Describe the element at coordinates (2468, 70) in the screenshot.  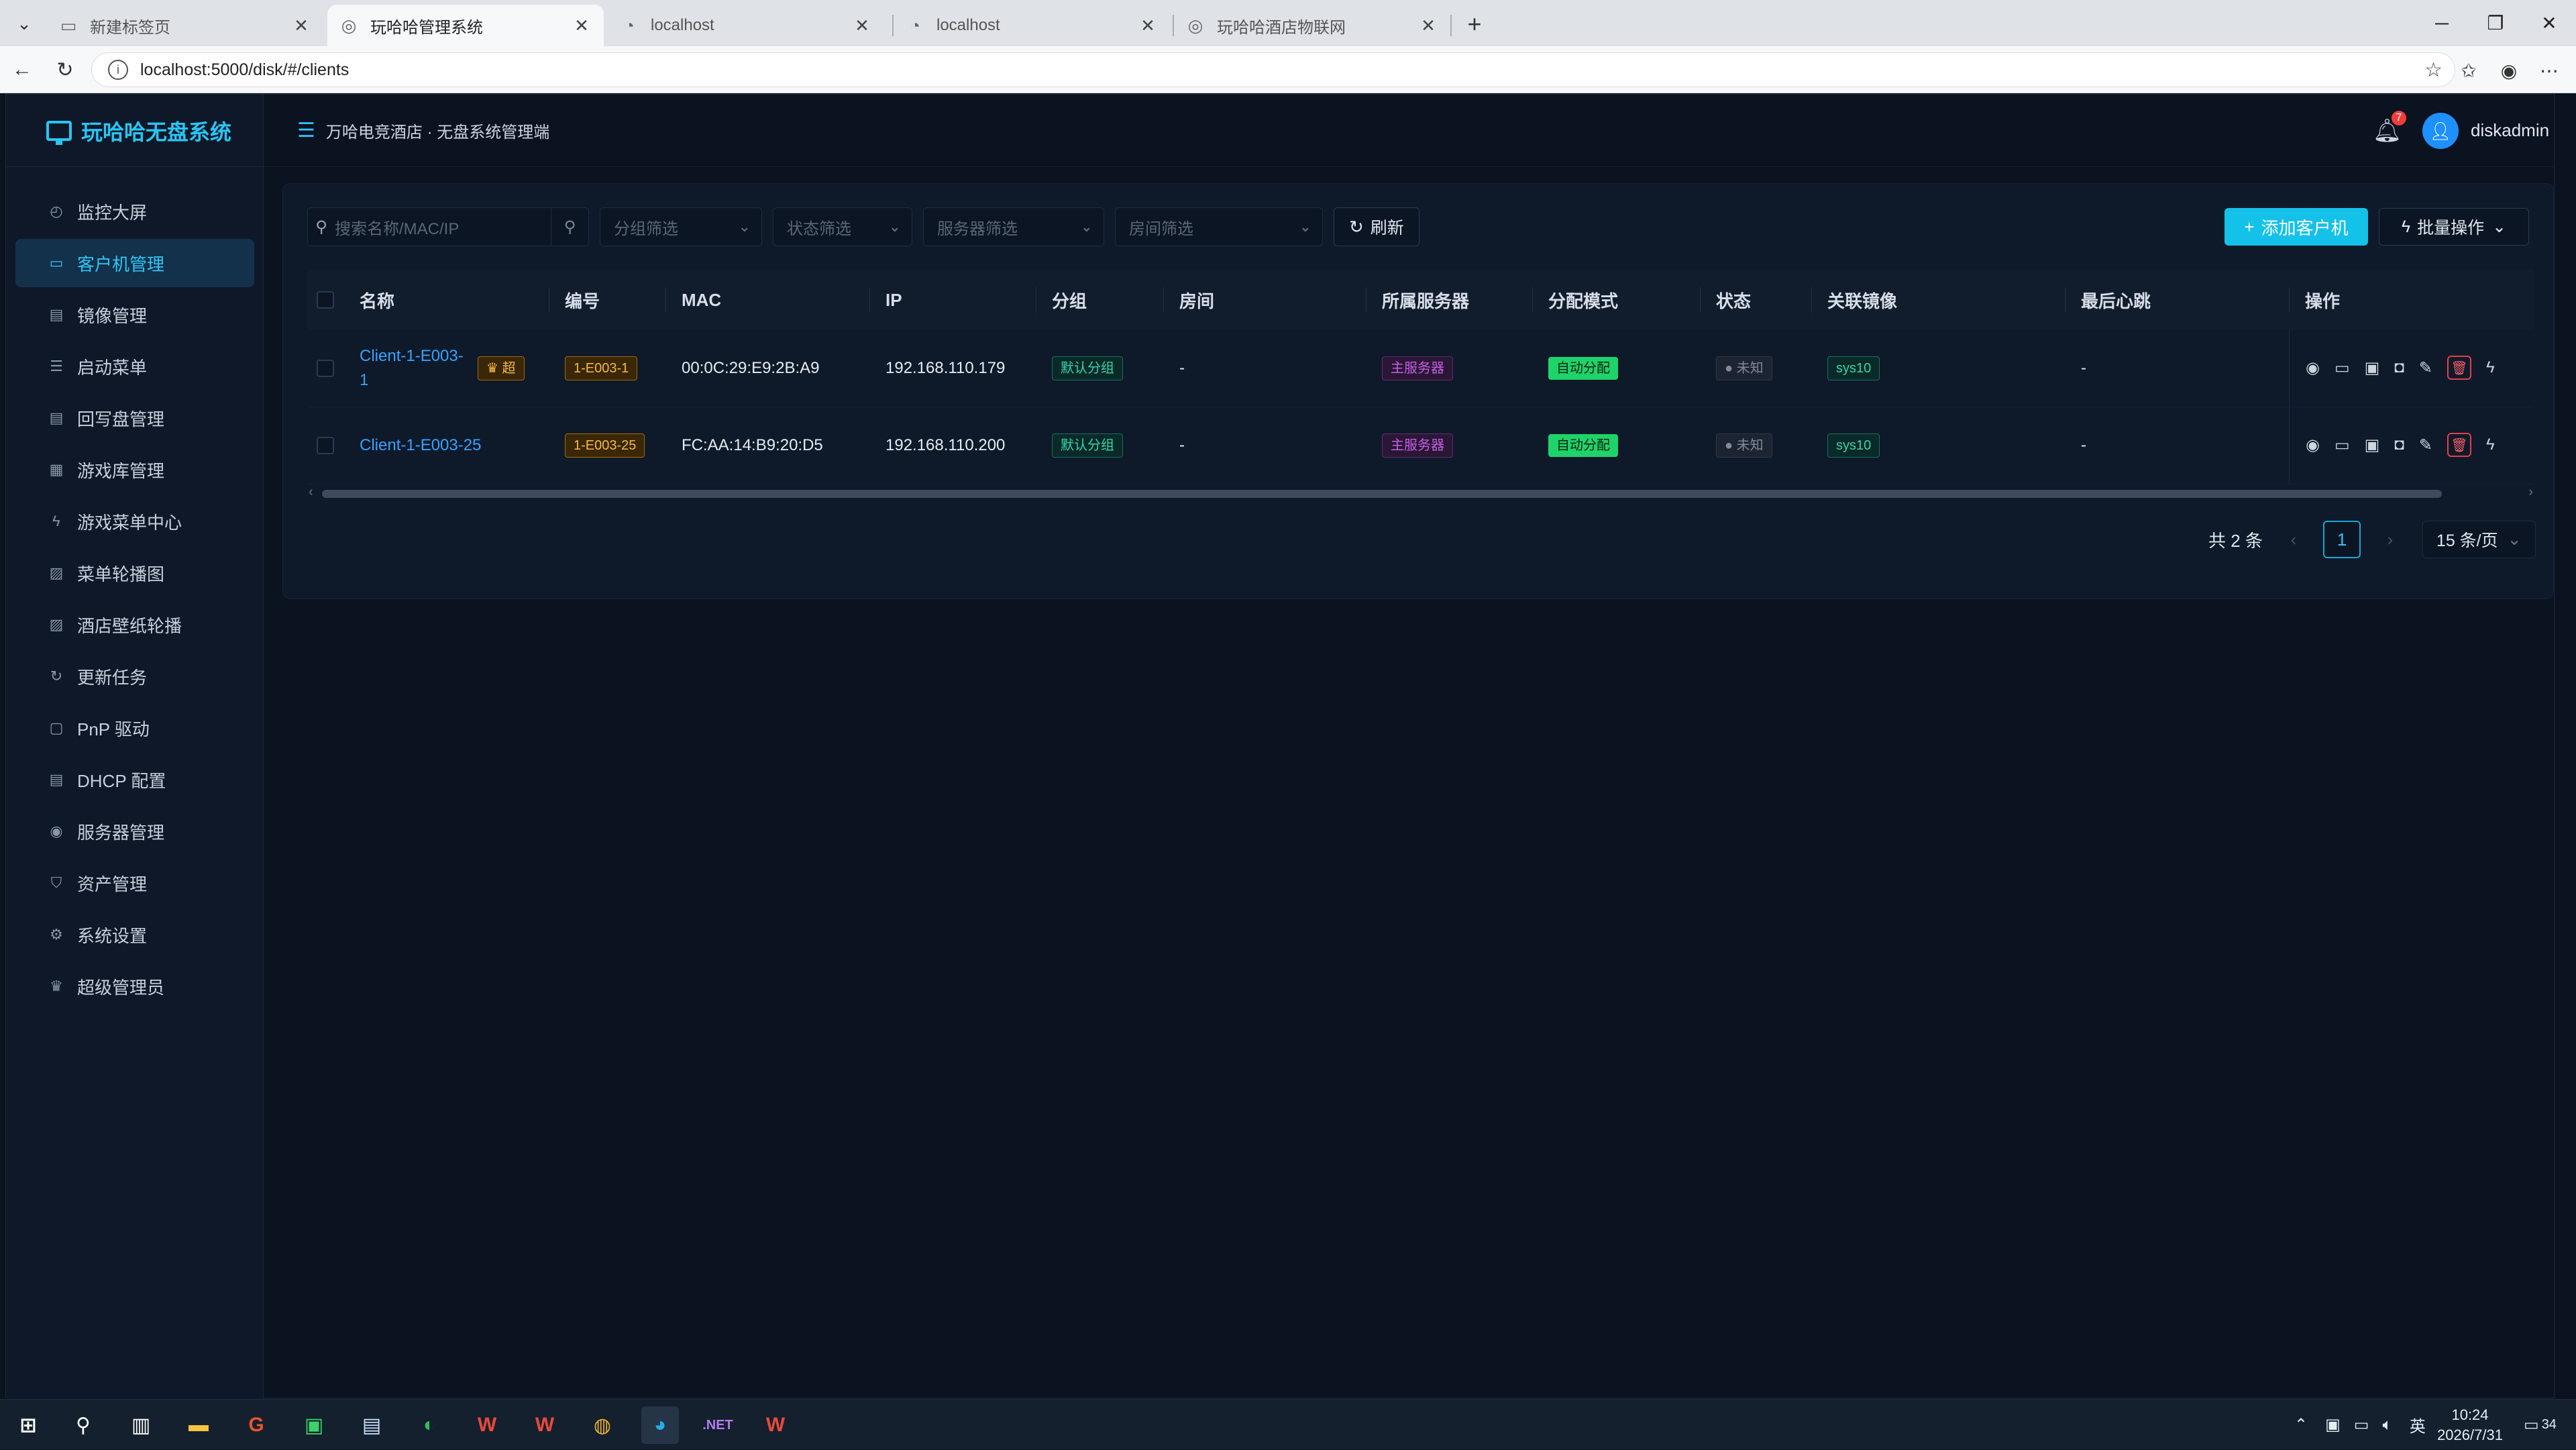
I see `favorites-icon: ✩` at that location.